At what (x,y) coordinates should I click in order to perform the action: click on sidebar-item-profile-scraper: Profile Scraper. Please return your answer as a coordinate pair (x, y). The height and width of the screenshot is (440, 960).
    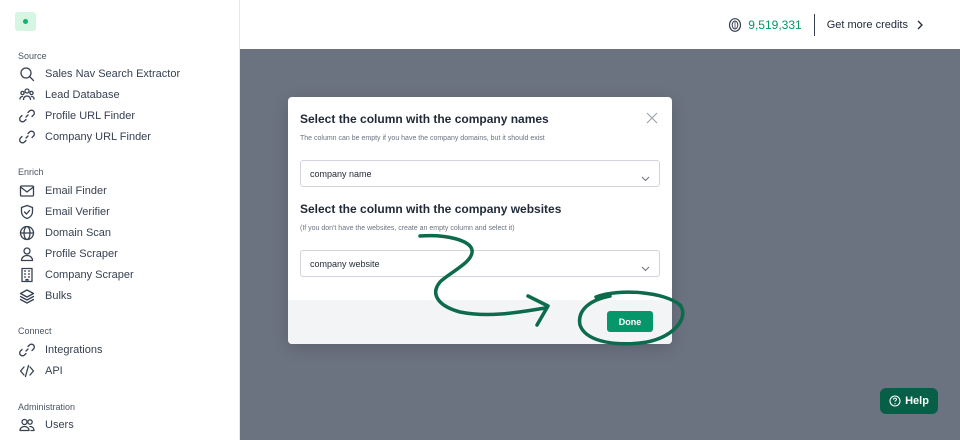
    Looking at the image, I should click on (68, 253).